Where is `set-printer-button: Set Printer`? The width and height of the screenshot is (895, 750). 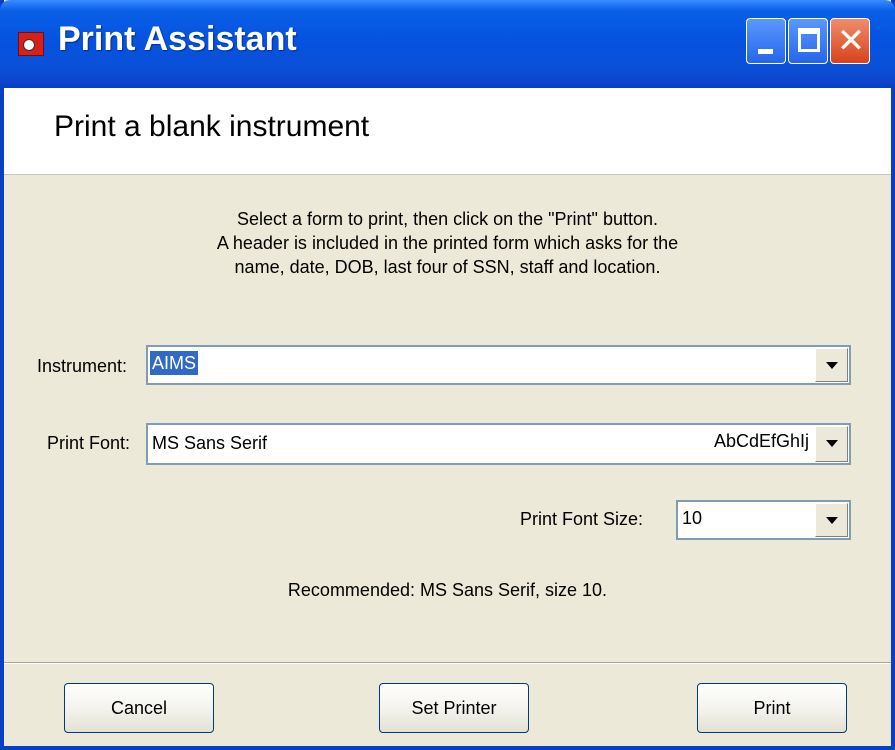 set-printer-button: Set Printer is located at coordinates (454, 708).